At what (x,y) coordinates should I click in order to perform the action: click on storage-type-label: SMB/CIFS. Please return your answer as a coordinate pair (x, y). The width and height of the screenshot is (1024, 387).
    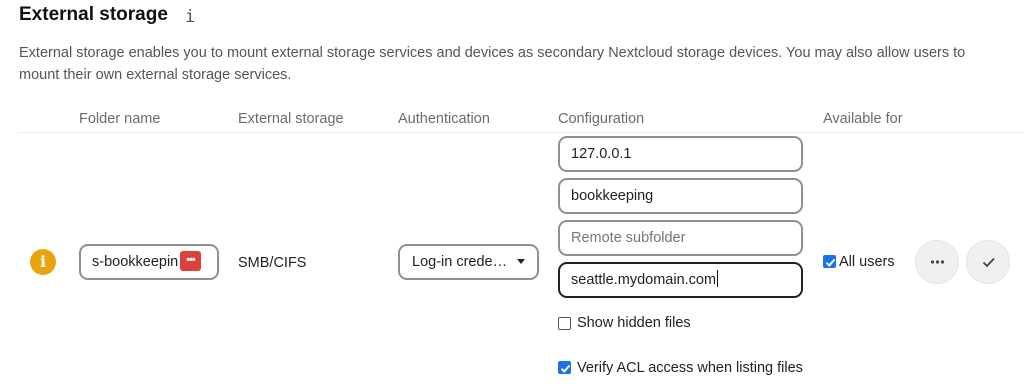
    Looking at the image, I should click on (272, 263).